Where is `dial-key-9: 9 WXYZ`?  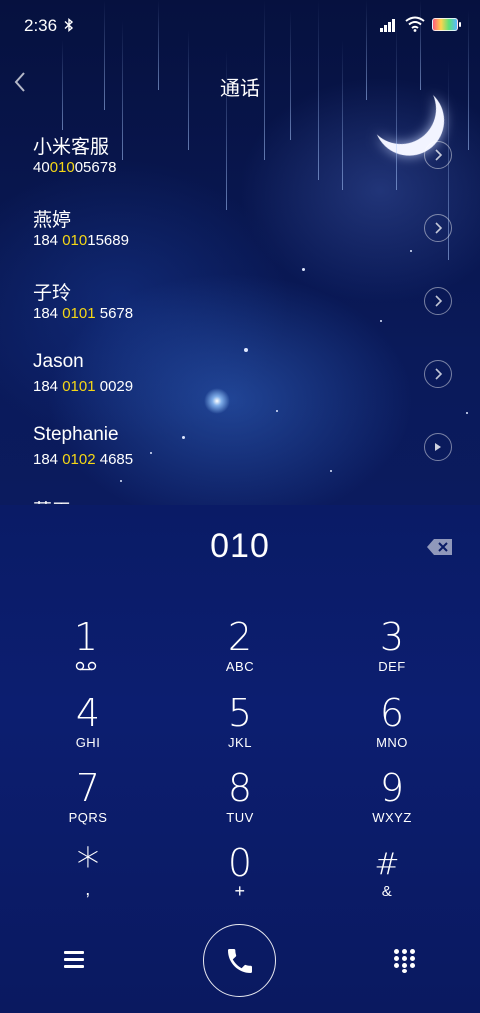
dial-key-9: 9 WXYZ is located at coordinates (392, 803).